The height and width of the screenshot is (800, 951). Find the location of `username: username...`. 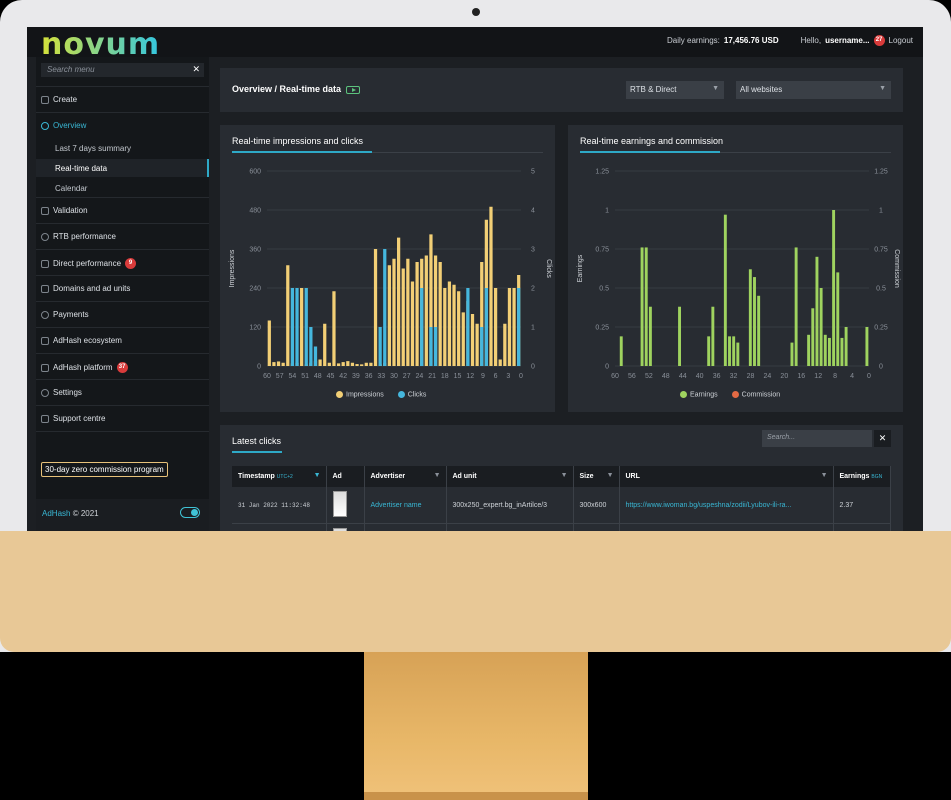

username: username... is located at coordinates (847, 40).